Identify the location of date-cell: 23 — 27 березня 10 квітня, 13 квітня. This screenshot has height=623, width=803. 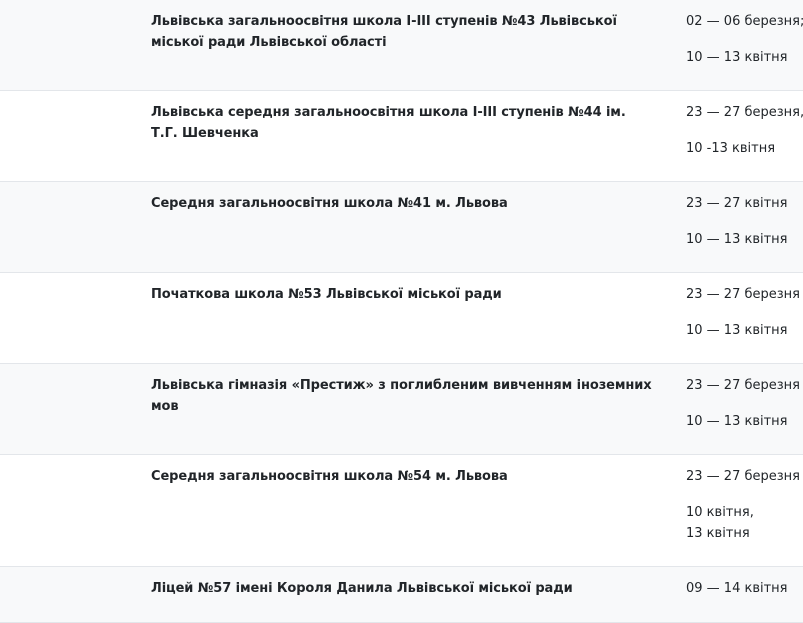
(744, 505).